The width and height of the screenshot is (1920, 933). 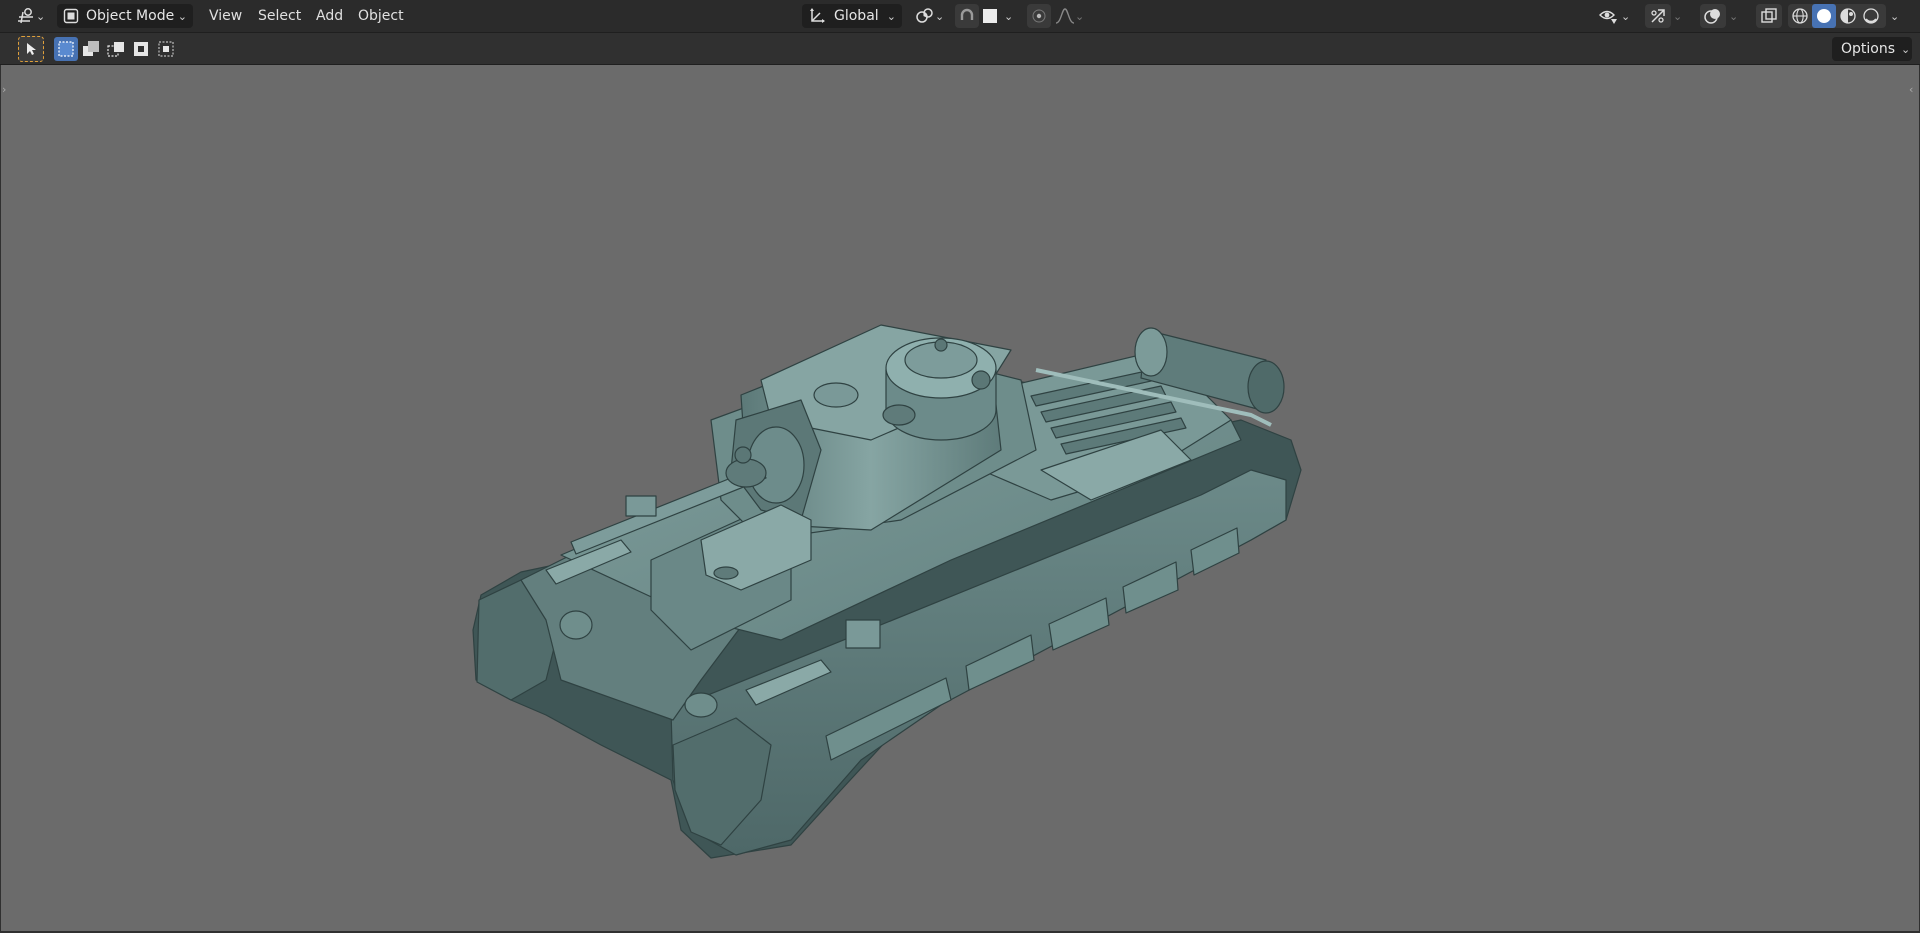 I want to click on active-tool-button, so click(x=31, y=49).